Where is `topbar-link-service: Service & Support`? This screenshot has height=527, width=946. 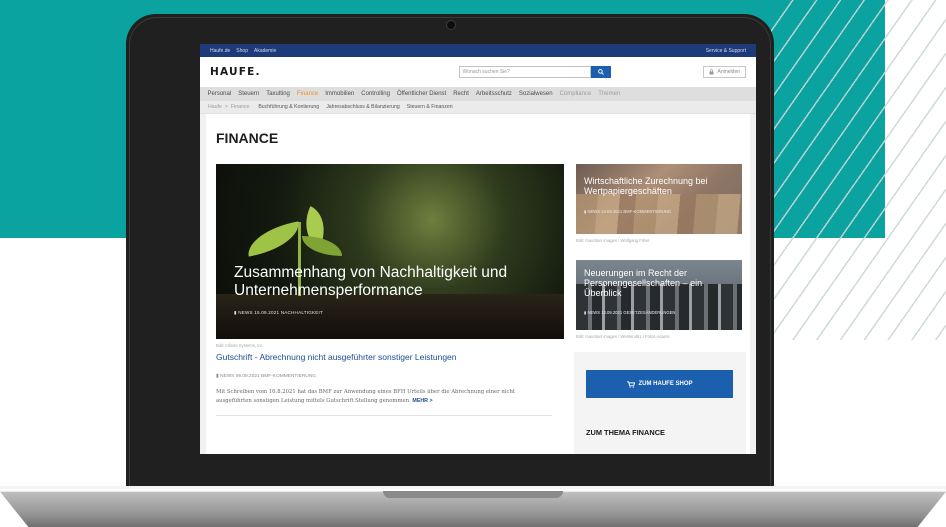
topbar-link-service: Service & Support is located at coordinates (726, 51).